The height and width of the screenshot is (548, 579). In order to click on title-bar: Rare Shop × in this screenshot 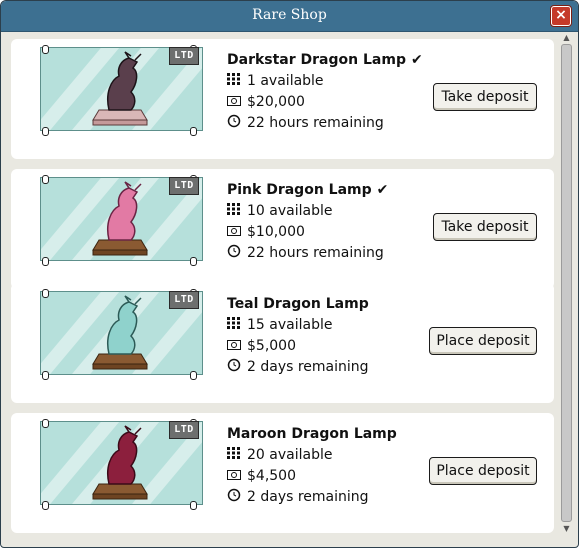, I will do `click(289, 16)`.